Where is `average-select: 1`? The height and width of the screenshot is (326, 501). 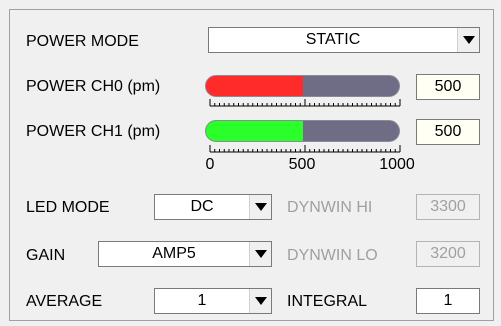
average-select: 1 is located at coordinates (213, 301).